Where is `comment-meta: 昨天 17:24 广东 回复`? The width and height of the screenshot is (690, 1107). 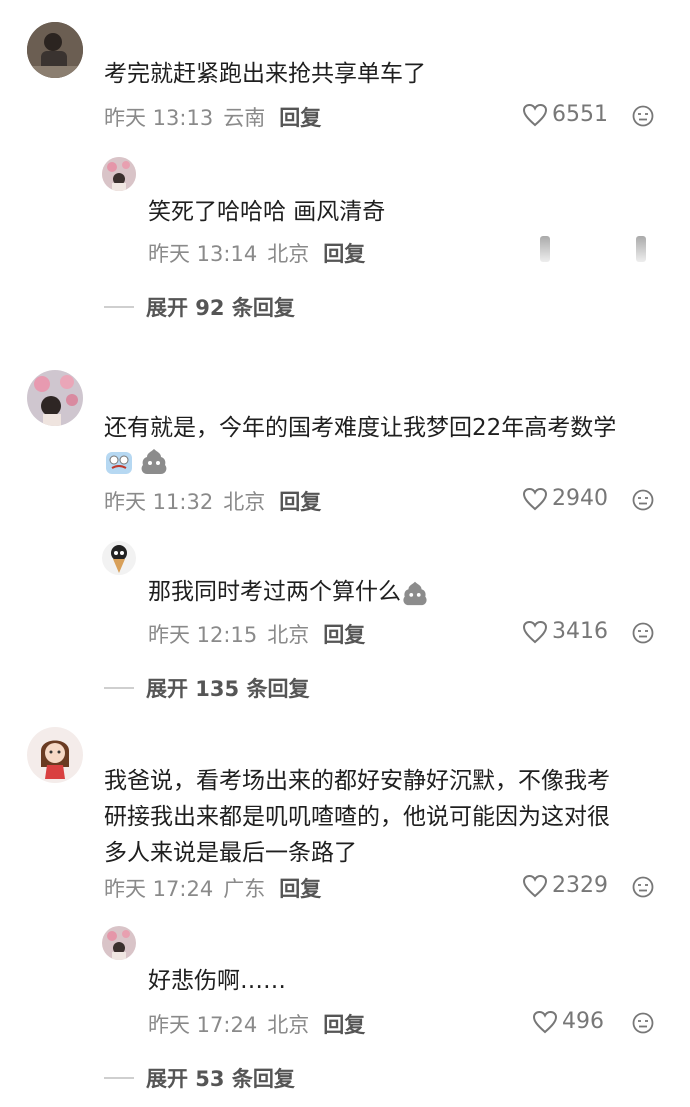 comment-meta: 昨天 17:24 广东 回复 is located at coordinates (212, 888).